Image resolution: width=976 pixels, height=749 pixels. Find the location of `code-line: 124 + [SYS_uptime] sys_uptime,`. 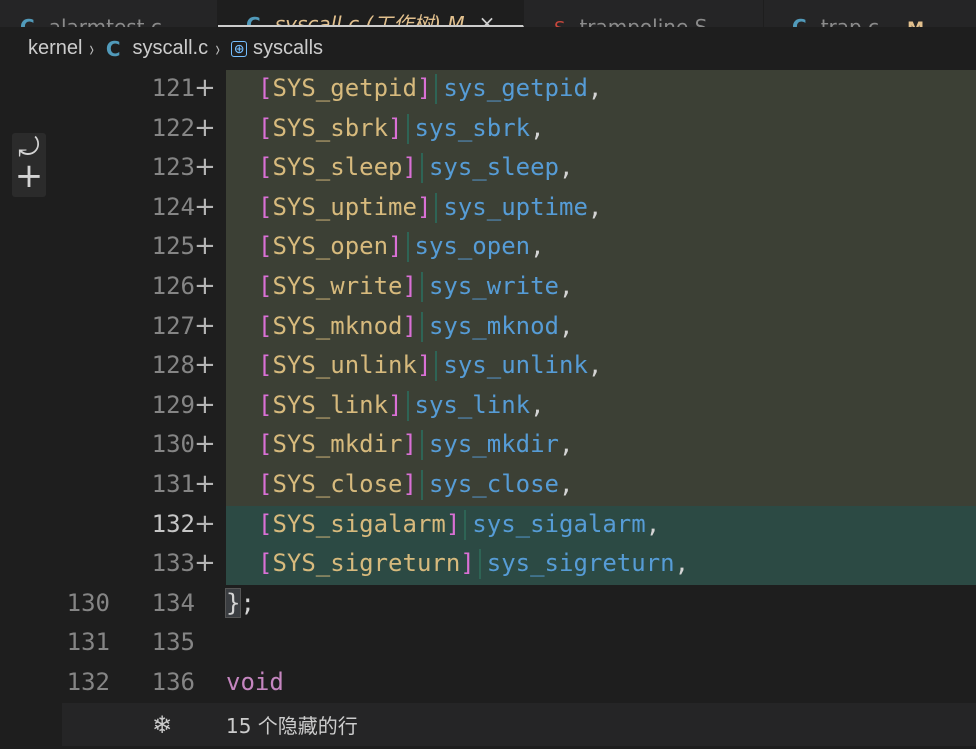

code-line: 124 + [SYS_uptime] sys_uptime, is located at coordinates (488, 208).